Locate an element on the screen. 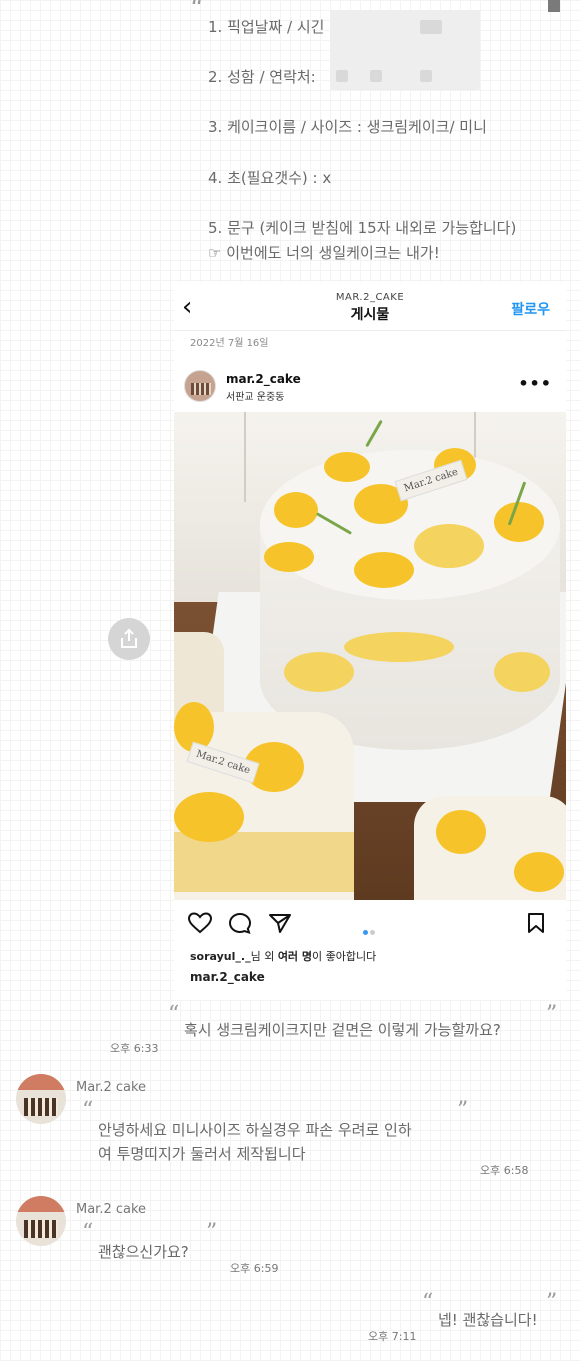 Image resolution: width=580 pixels, height=1361 pixels. header-divider is located at coordinates (370, 330).